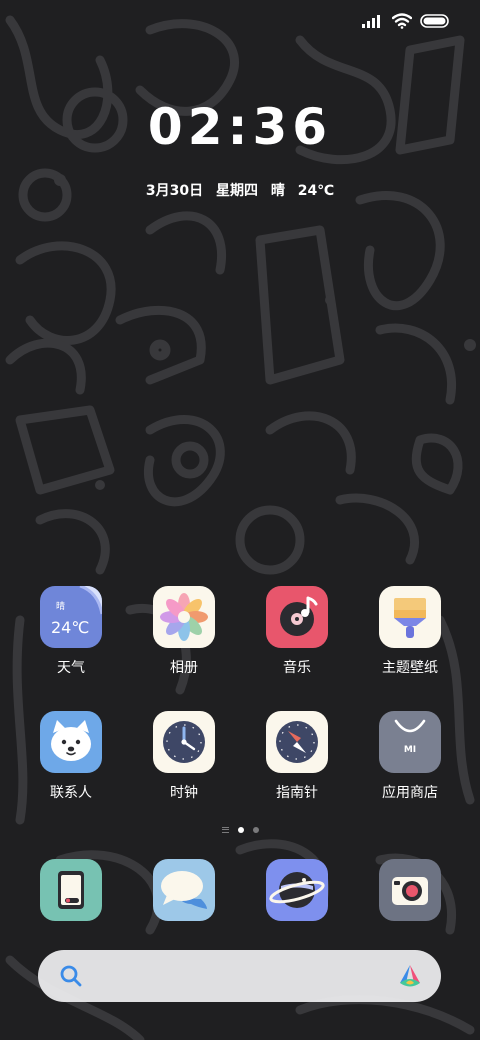 Image resolution: width=480 pixels, height=1040 pixels. I want to click on battery-icon, so click(434, 21).